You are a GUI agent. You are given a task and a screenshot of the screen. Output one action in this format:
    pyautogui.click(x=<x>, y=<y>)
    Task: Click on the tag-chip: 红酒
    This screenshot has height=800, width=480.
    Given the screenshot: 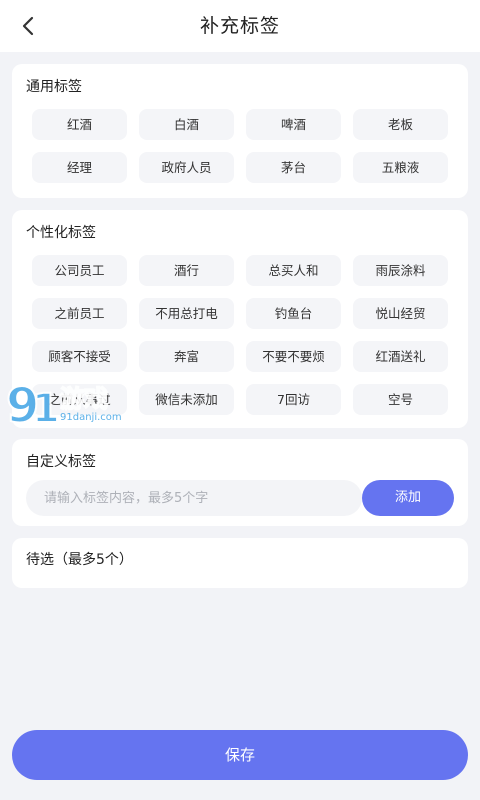 What is the action you would take?
    pyautogui.click(x=79, y=124)
    